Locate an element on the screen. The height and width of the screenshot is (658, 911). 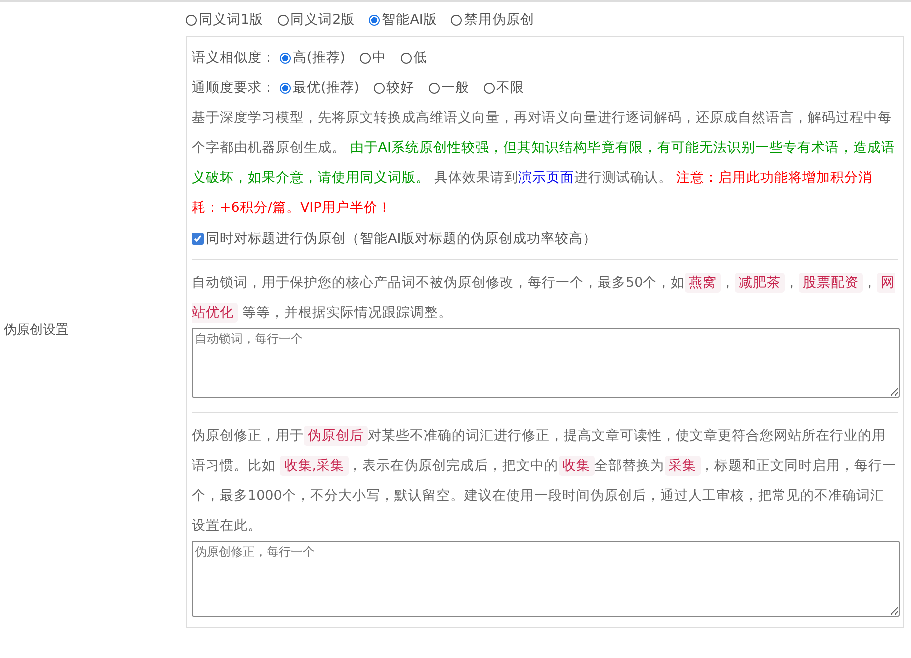
radio-option: 智能AI版 is located at coordinates (403, 20).